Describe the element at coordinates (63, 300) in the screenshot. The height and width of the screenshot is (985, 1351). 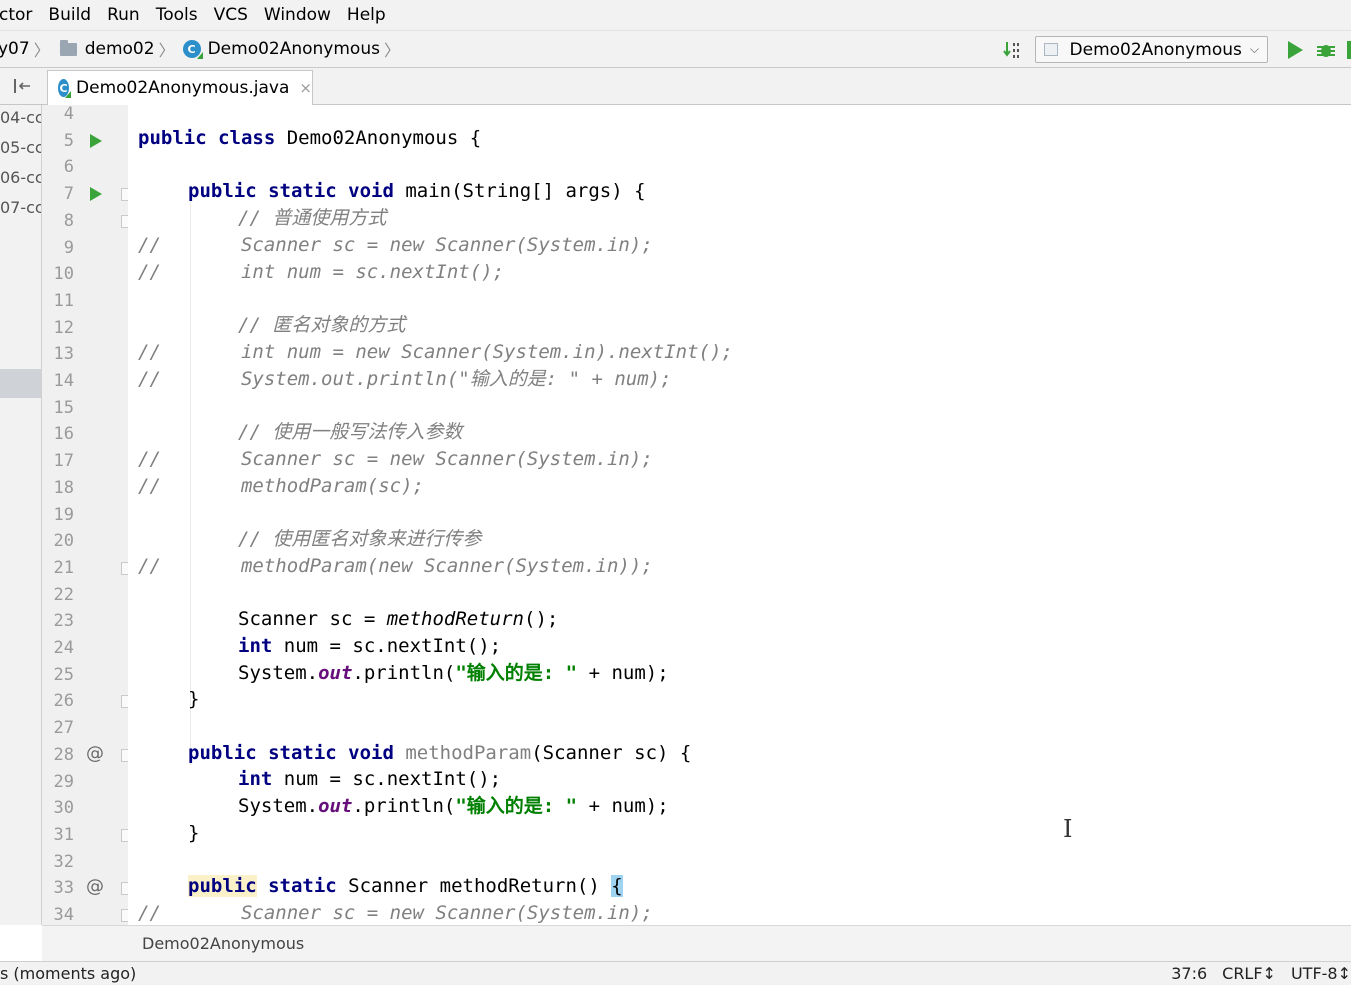
I see `line-number: 11` at that location.